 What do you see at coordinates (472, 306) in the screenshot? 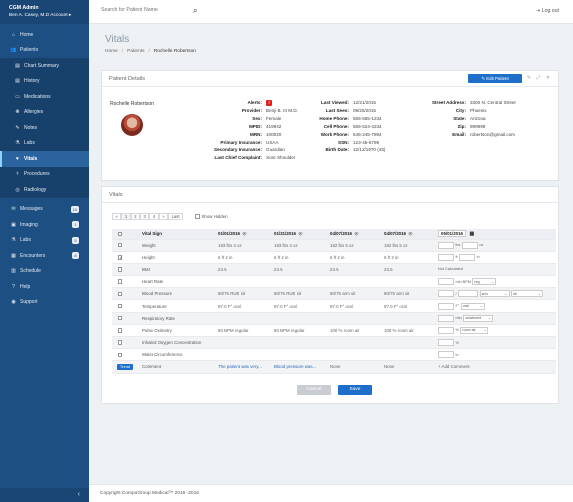
I see `temperature-select: oral ⌄` at bounding box center [472, 306].